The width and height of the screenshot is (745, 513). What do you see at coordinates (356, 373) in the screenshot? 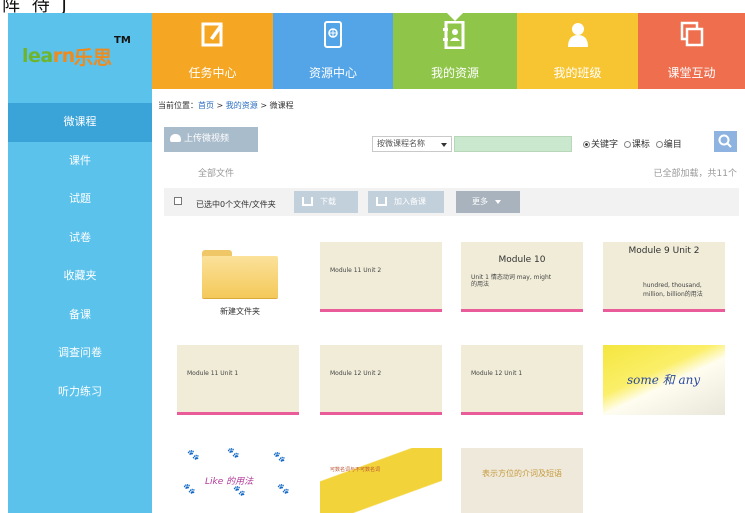
I see `thumb-caption: Module 12 Unit 2` at bounding box center [356, 373].